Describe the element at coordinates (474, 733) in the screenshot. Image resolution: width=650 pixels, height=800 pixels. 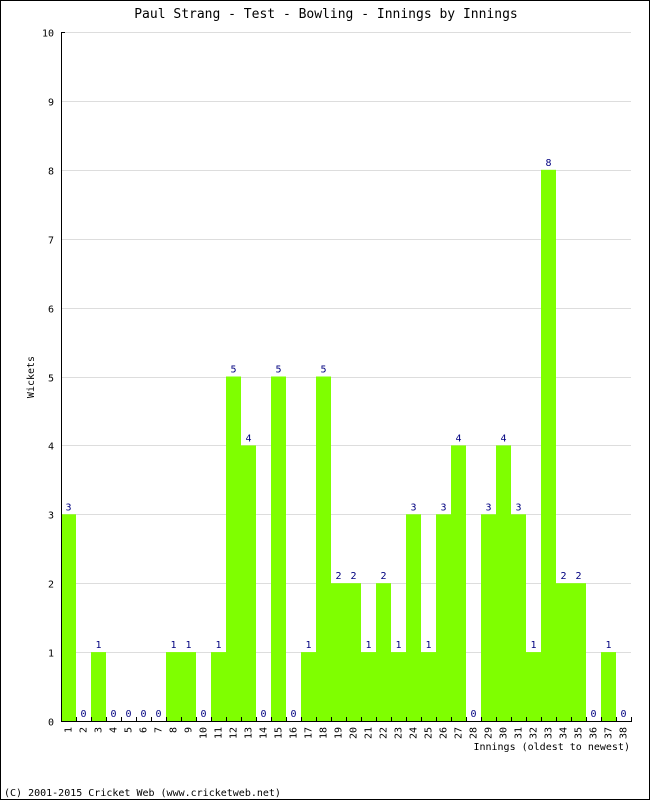
I see `x-tick-label: 28` at that location.